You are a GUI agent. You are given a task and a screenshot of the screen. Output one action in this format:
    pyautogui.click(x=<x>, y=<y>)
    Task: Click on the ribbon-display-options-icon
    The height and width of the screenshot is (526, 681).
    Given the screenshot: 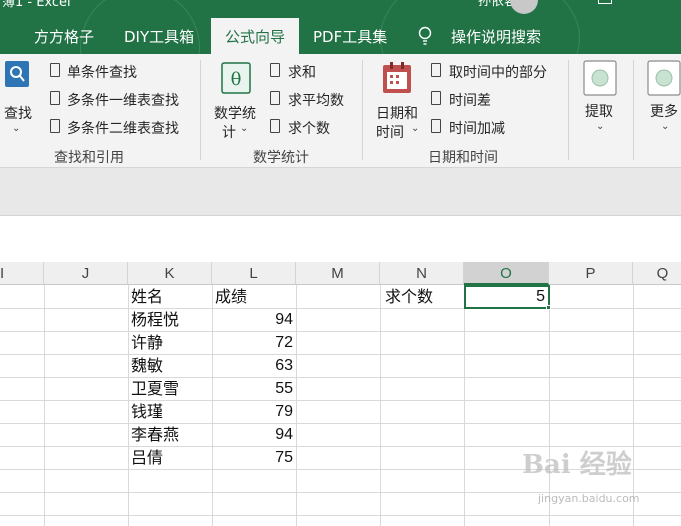 What is the action you would take?
    pyautogui.click(x=605, y=2)
    